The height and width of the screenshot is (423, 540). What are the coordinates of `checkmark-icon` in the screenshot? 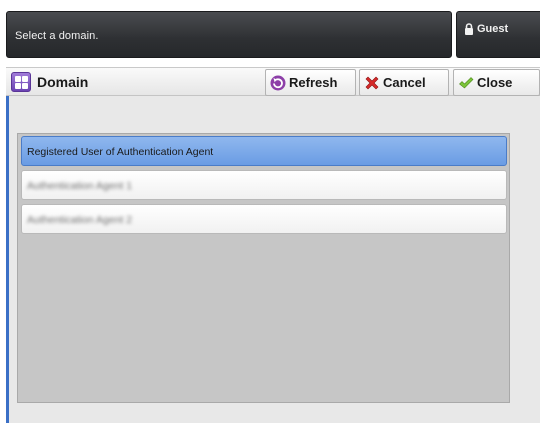 It's located at (466, 83).